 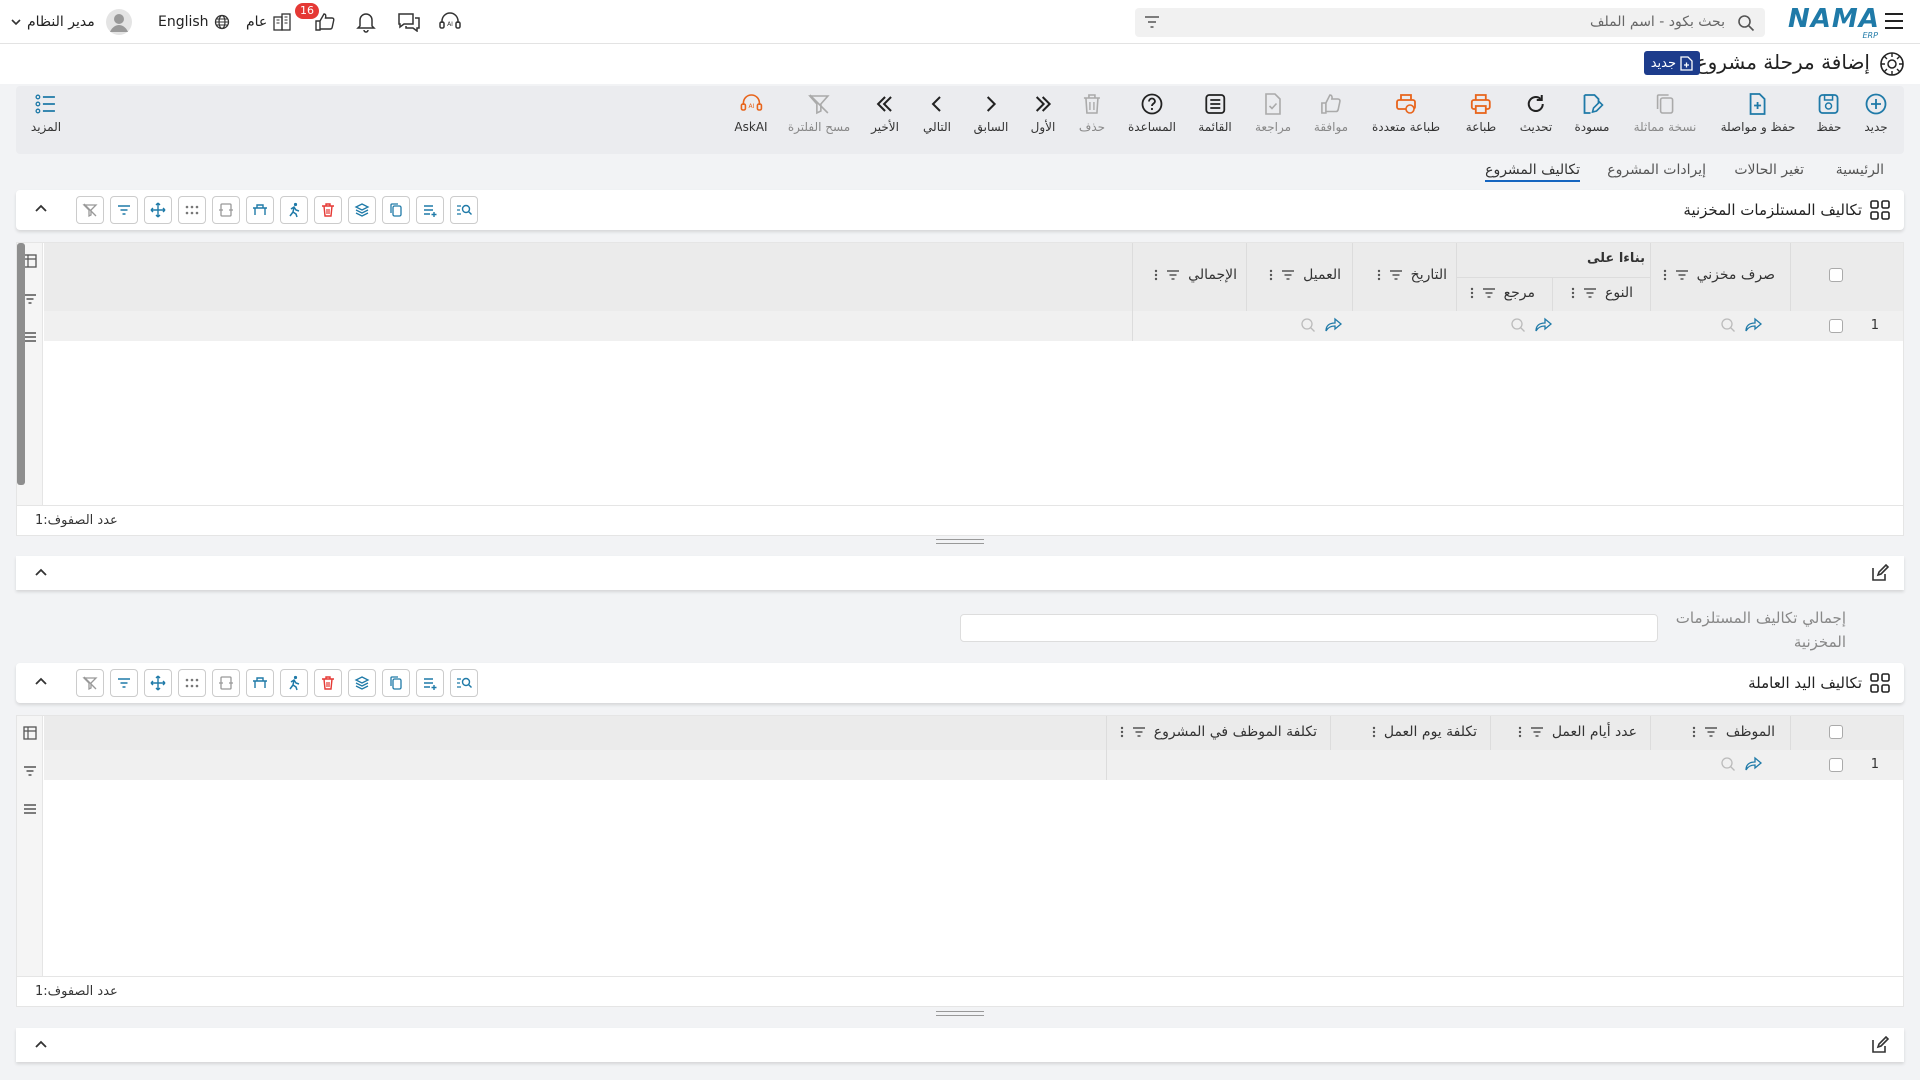 I want to click on column-work-days: عدد أيام العمل, so click(x=1577, y=732).